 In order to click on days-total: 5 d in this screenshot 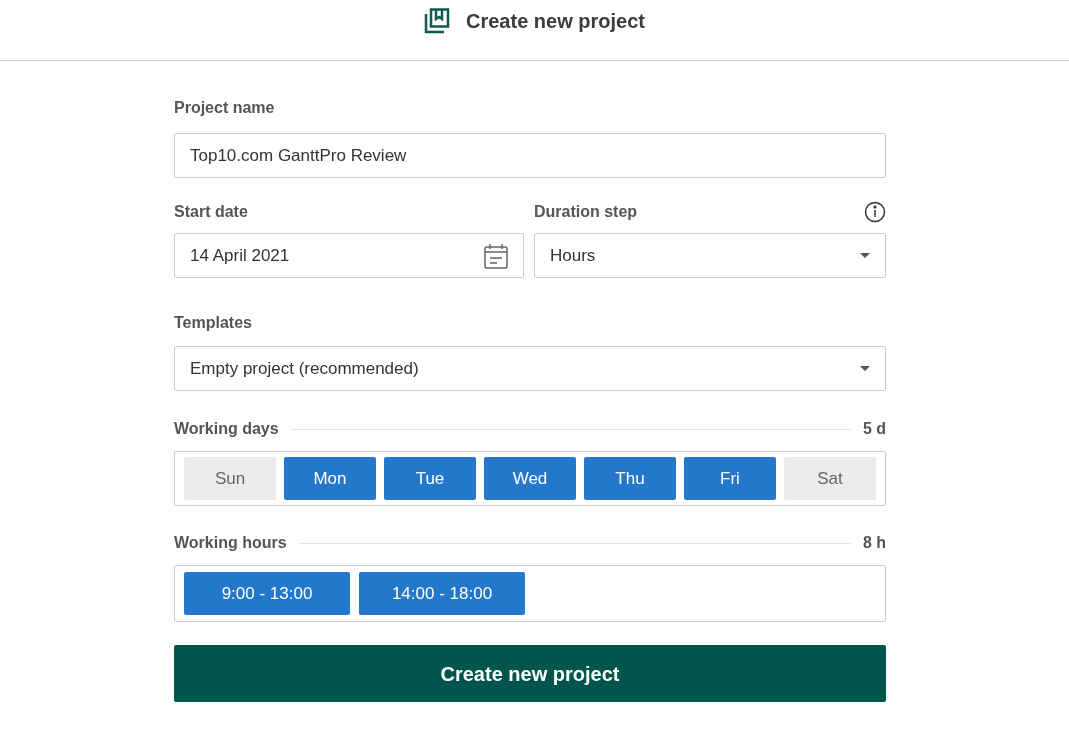, I will do `click(874, 429)`.